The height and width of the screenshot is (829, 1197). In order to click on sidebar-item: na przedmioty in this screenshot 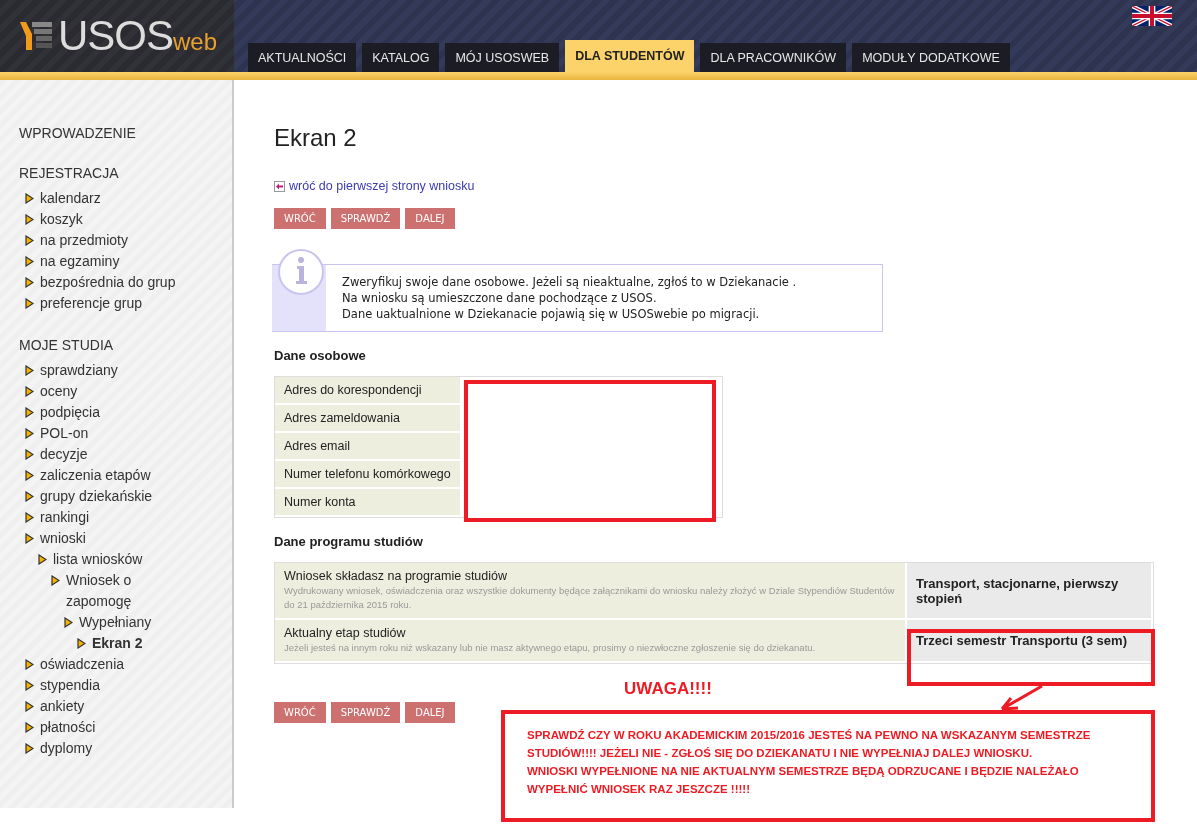, I will do `click(84, 240)`.